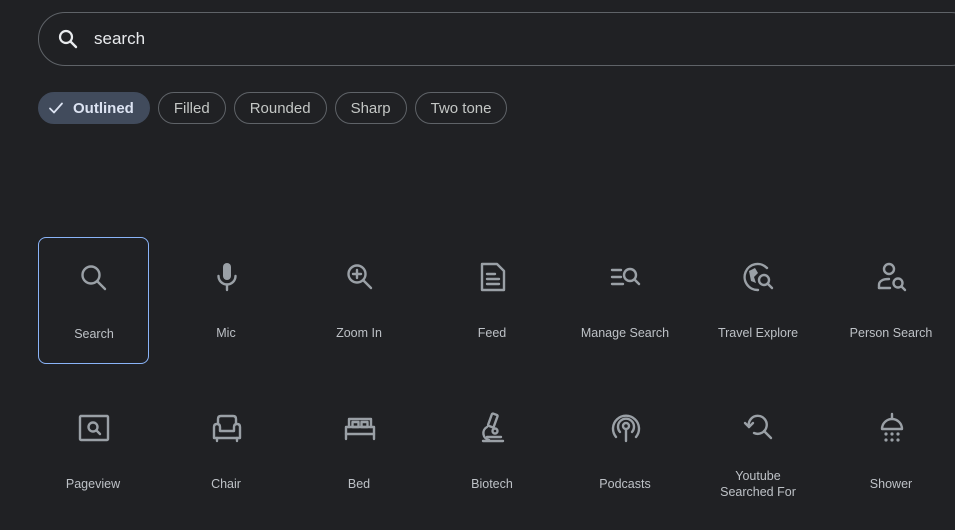 This screenshot has width=955, height=530. I want to click on icon-label: Podcasts, so click(625, 484).